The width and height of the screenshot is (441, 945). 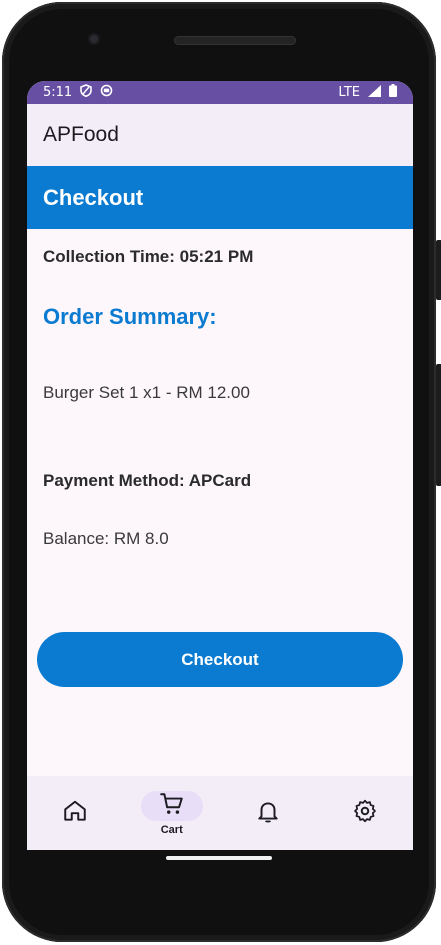 I want to click on nav-home, so click(x=75, y=813).